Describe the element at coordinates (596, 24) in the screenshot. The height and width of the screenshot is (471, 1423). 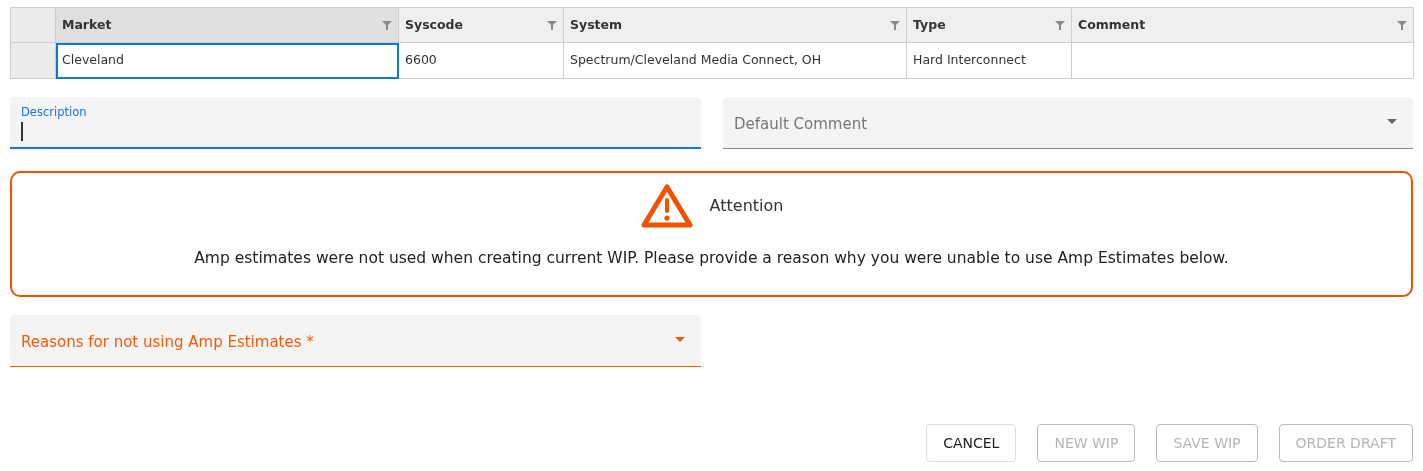
I see `header-label: System` at that location.